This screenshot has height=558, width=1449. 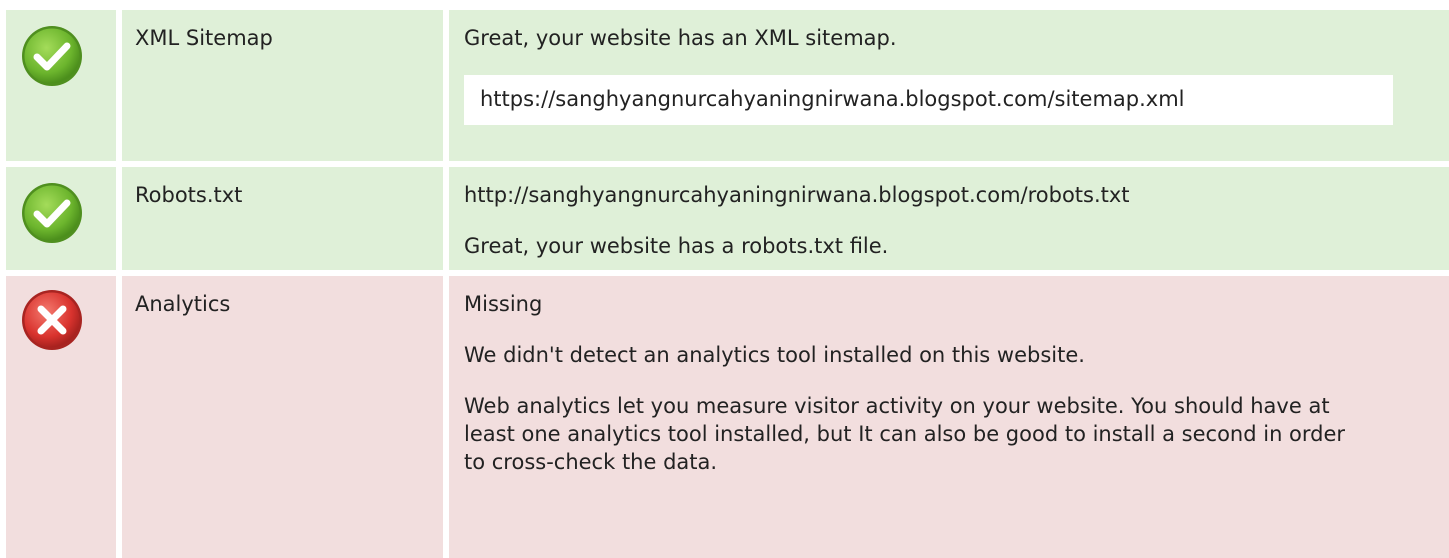 I want to click on detail-text: Great, your website has an XML sitemap., so click(x=680, y=38).